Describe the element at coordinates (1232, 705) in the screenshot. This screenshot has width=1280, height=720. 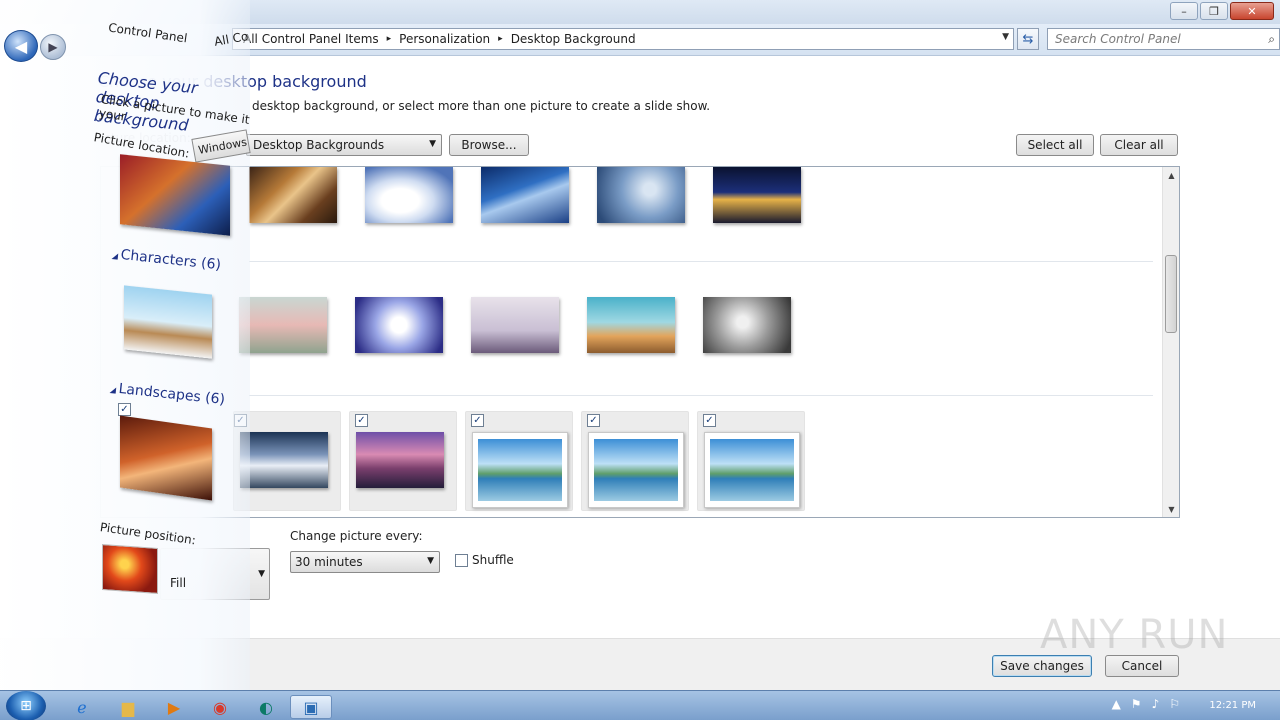
I see `taskbar-clock: 12:21 PM` at that location.